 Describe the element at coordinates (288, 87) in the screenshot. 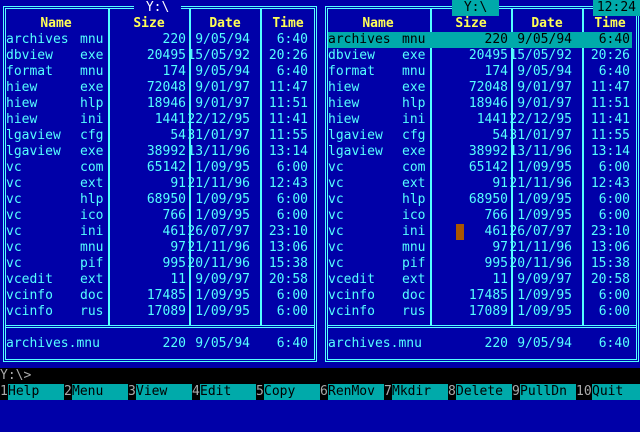

I see `file-time: 11:47` at that location.